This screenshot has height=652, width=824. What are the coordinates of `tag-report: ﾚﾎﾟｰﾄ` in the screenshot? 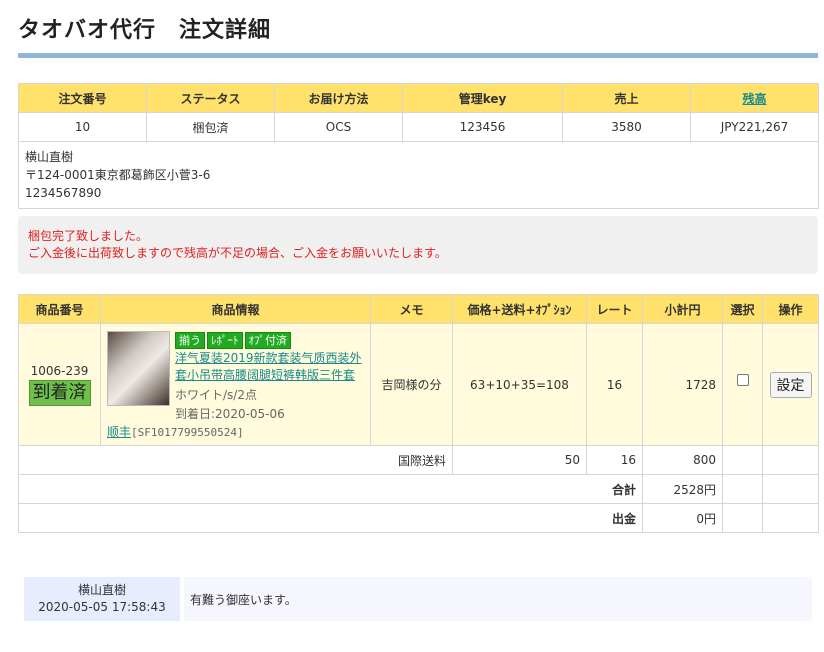 It's located at (225, 340).